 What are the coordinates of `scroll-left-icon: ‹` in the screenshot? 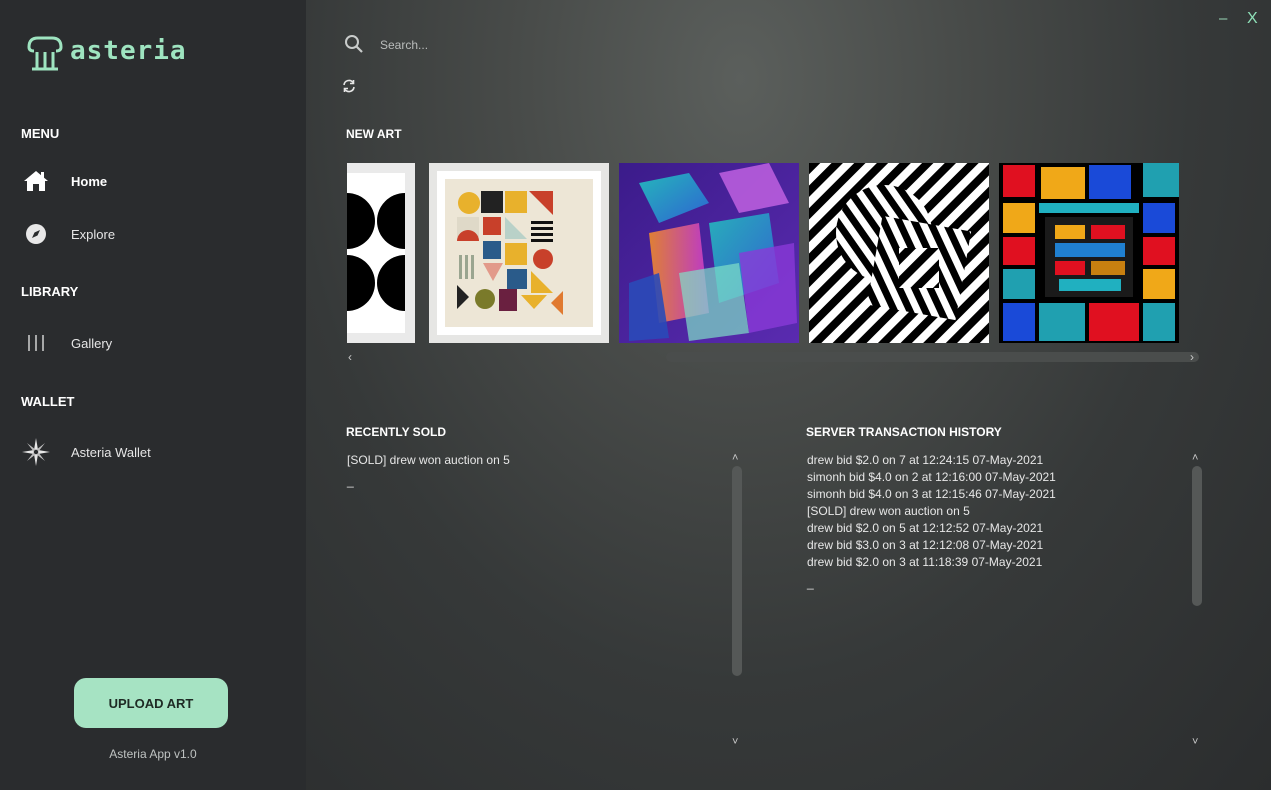 It's located at (350, 357).